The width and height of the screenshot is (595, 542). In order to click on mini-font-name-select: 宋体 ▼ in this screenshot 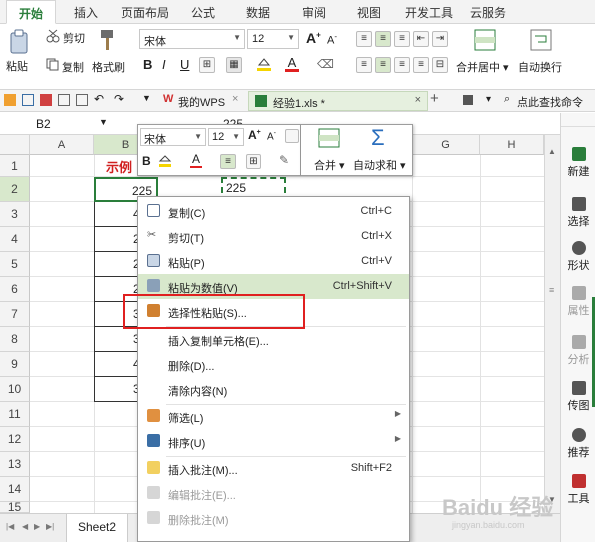, I will do `click(173, 137)`.